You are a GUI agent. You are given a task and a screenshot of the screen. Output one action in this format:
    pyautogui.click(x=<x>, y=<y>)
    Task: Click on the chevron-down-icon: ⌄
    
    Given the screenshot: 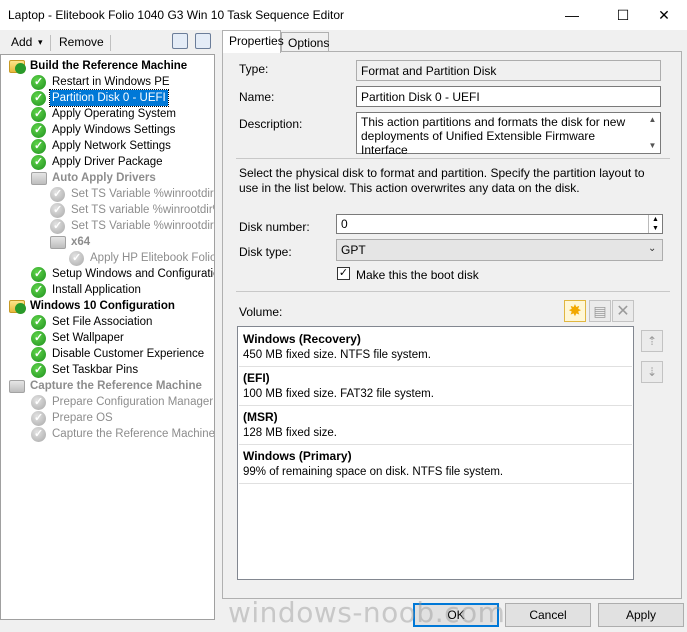 What is the action you would take?
    pyautogui.click(x=652, y=248)
    